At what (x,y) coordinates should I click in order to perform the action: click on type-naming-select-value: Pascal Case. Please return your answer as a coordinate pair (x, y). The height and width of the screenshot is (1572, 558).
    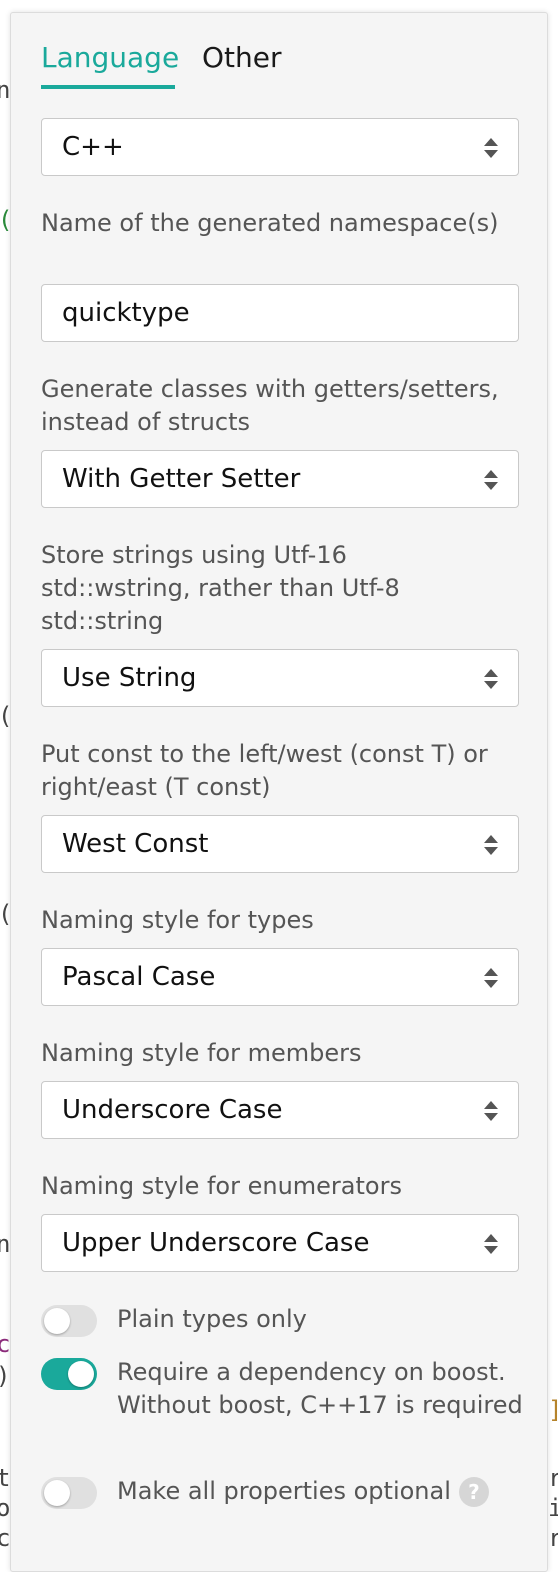
    Looking at the image, I should click on (139, 977).